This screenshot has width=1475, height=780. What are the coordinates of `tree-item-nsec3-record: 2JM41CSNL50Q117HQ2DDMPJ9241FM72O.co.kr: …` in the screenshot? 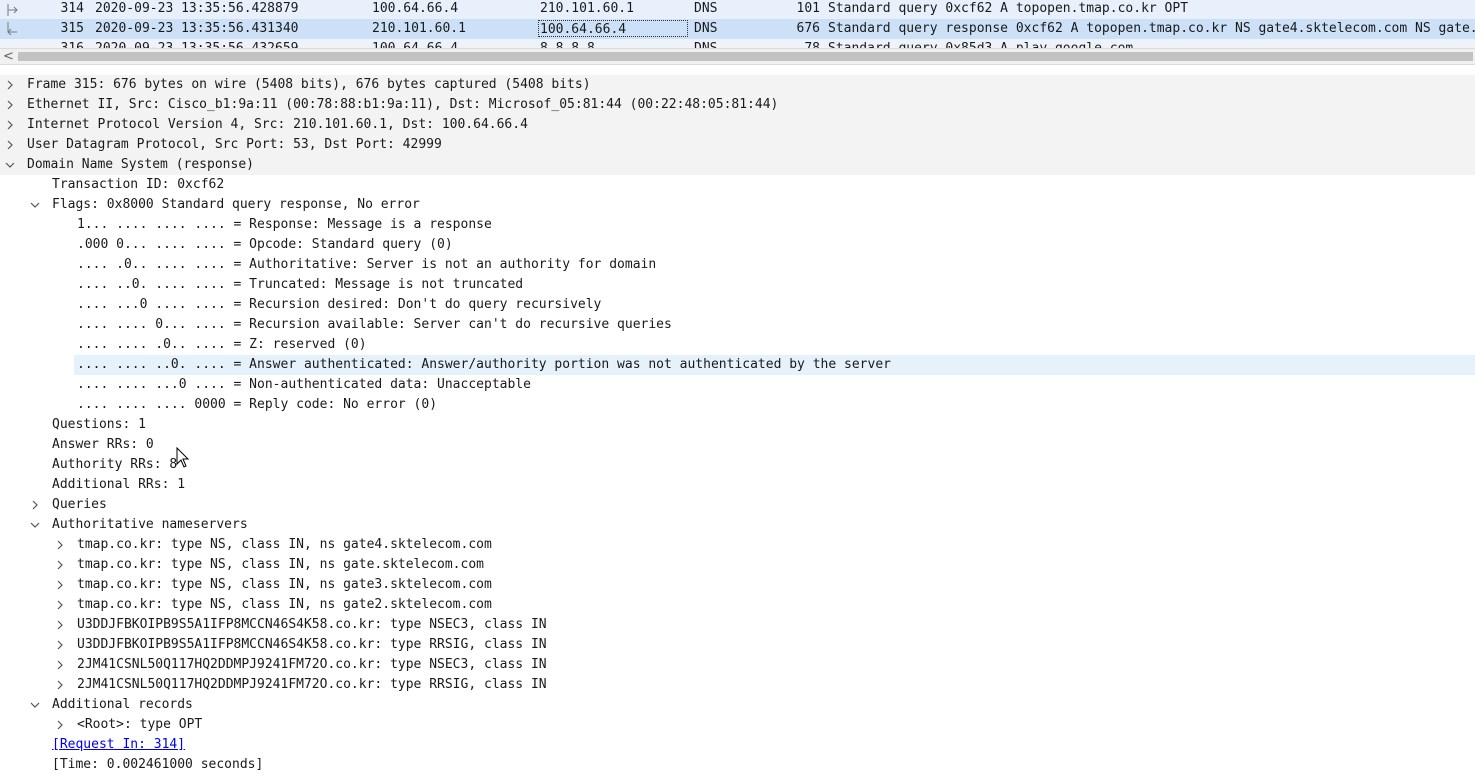 It's located at (737, 665).